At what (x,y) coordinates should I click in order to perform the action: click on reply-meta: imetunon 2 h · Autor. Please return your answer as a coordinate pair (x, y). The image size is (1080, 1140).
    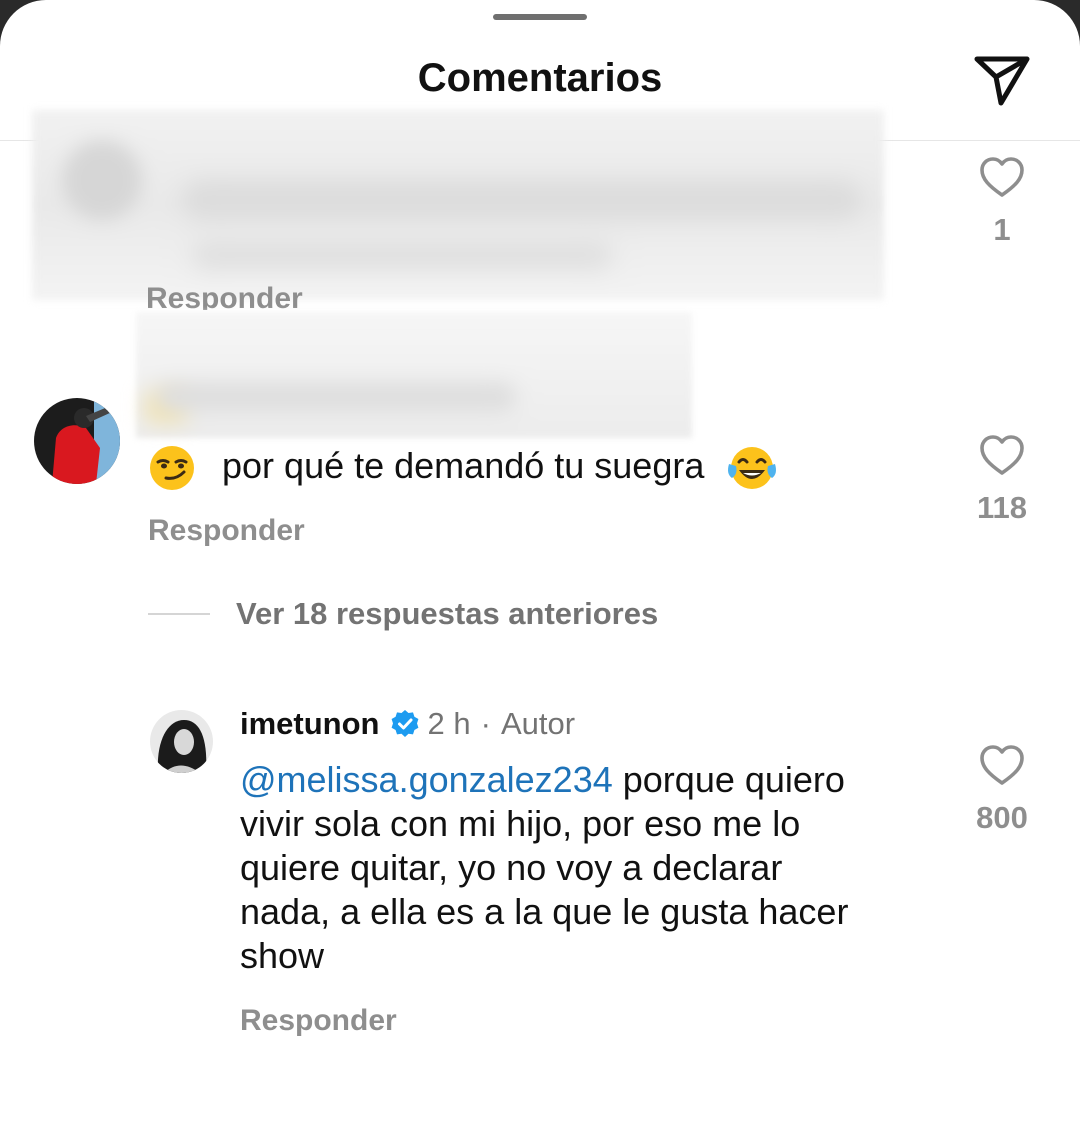
    Looking at the image, I should click on (407, 724).